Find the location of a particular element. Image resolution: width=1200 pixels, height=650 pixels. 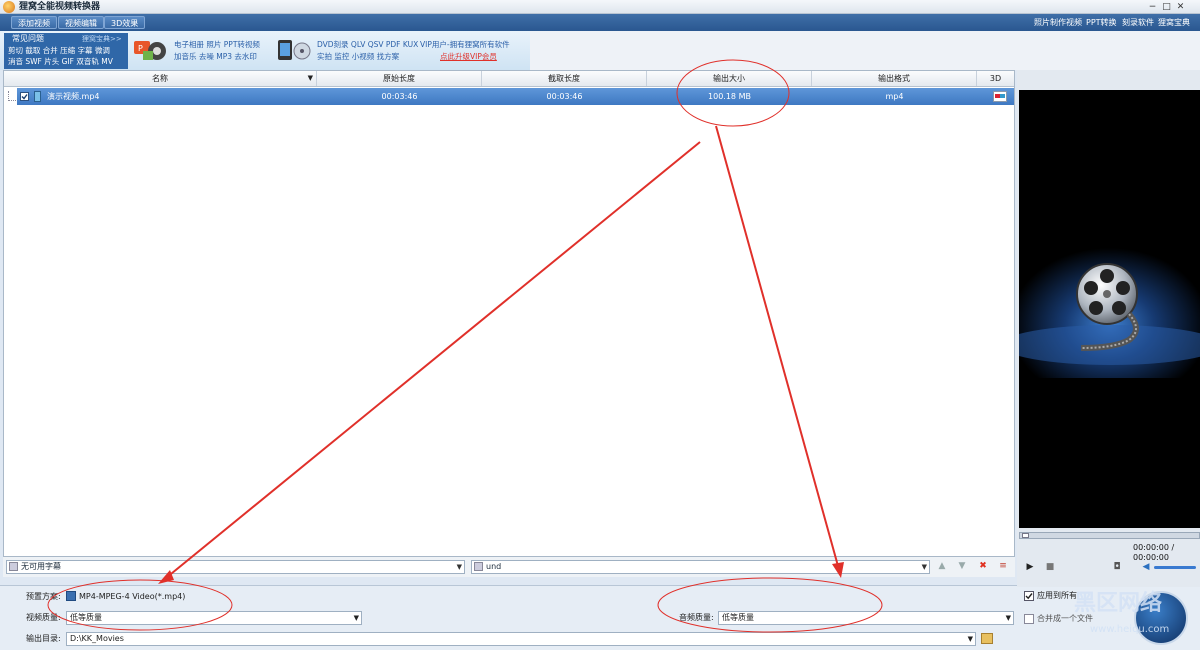

ppt-photo-icon: P is located at coordinates (151, 50).